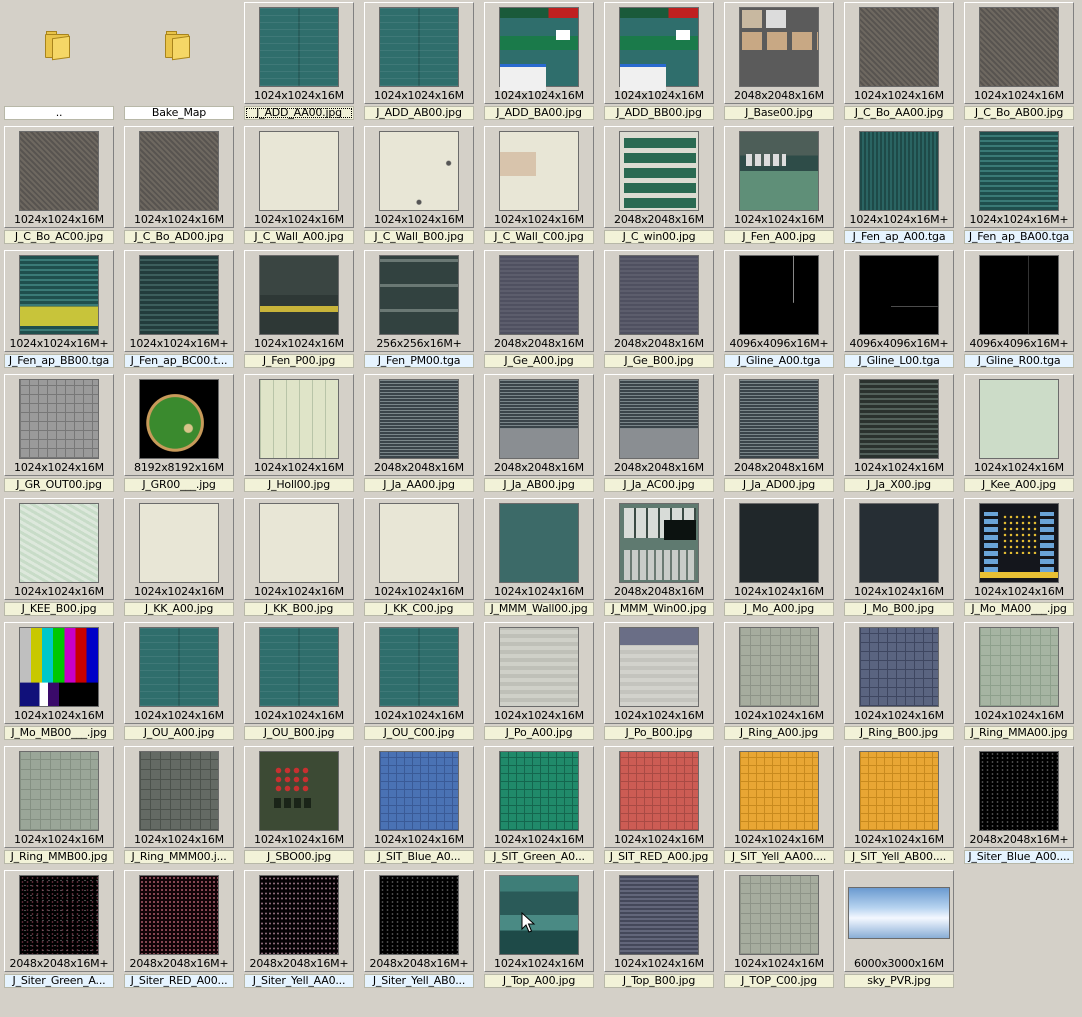 This screenshot has width=1082, height=1017. I want to click on file-name-label: J_Ring_MMA00.jpg, so click(1019, 733).